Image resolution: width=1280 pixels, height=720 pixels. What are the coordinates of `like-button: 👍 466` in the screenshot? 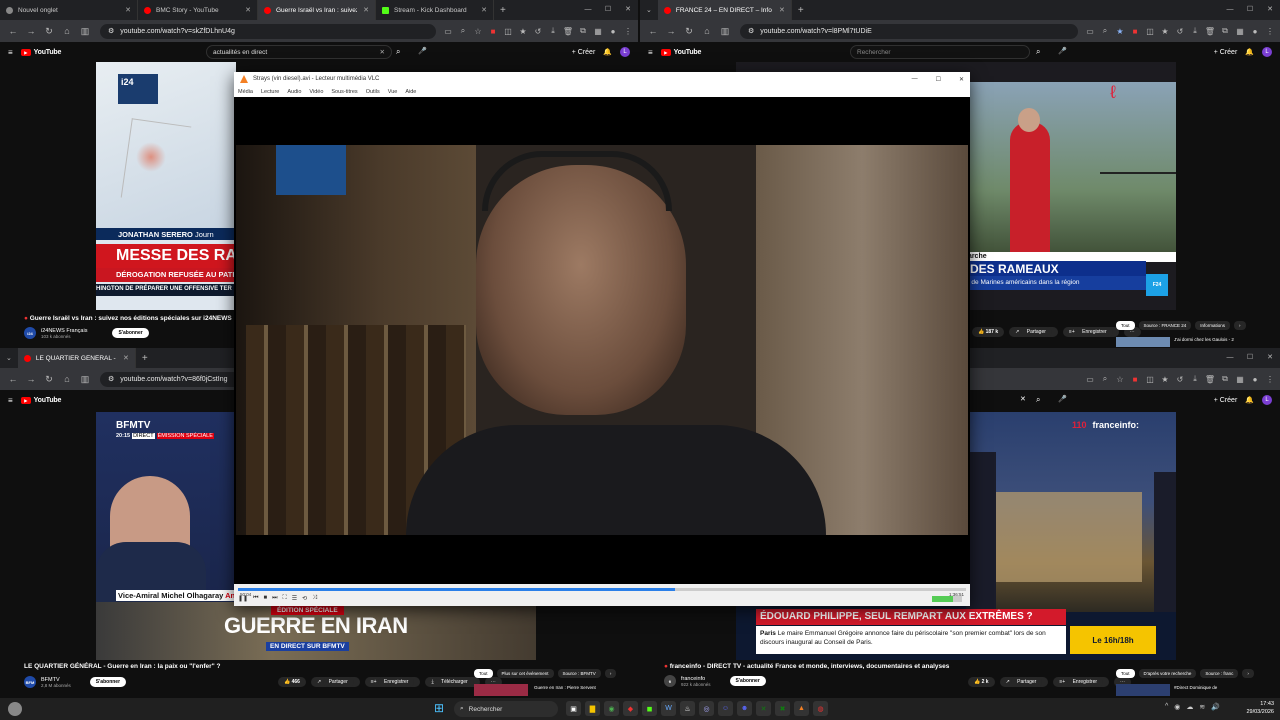 It's located at (292, 682).